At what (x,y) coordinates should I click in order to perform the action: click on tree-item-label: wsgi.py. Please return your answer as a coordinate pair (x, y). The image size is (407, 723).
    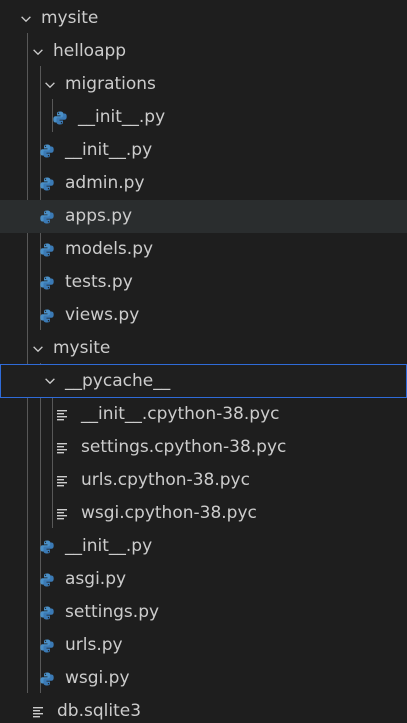
    Looking at the image, I should click on (97, 678).